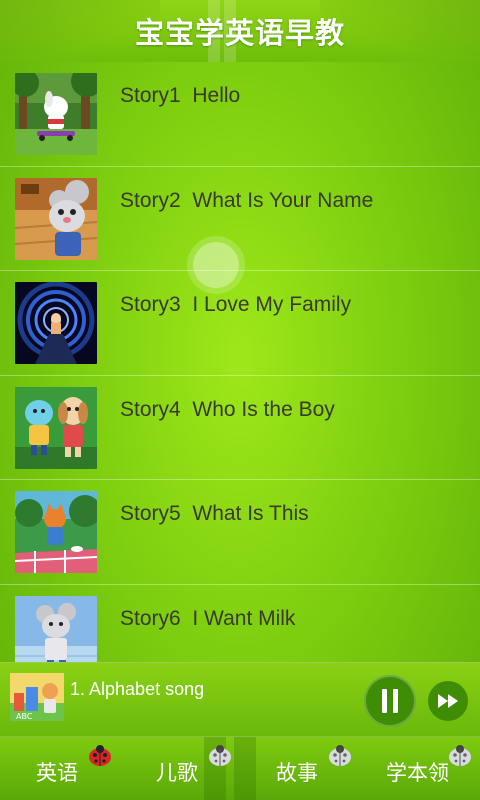 The height and width of the screenshot is (800, 480). What do you see at coordinates (214, 513) in the screenshot?
I see `story-title: Story5 What Is This` at bounding box center [214, 513].